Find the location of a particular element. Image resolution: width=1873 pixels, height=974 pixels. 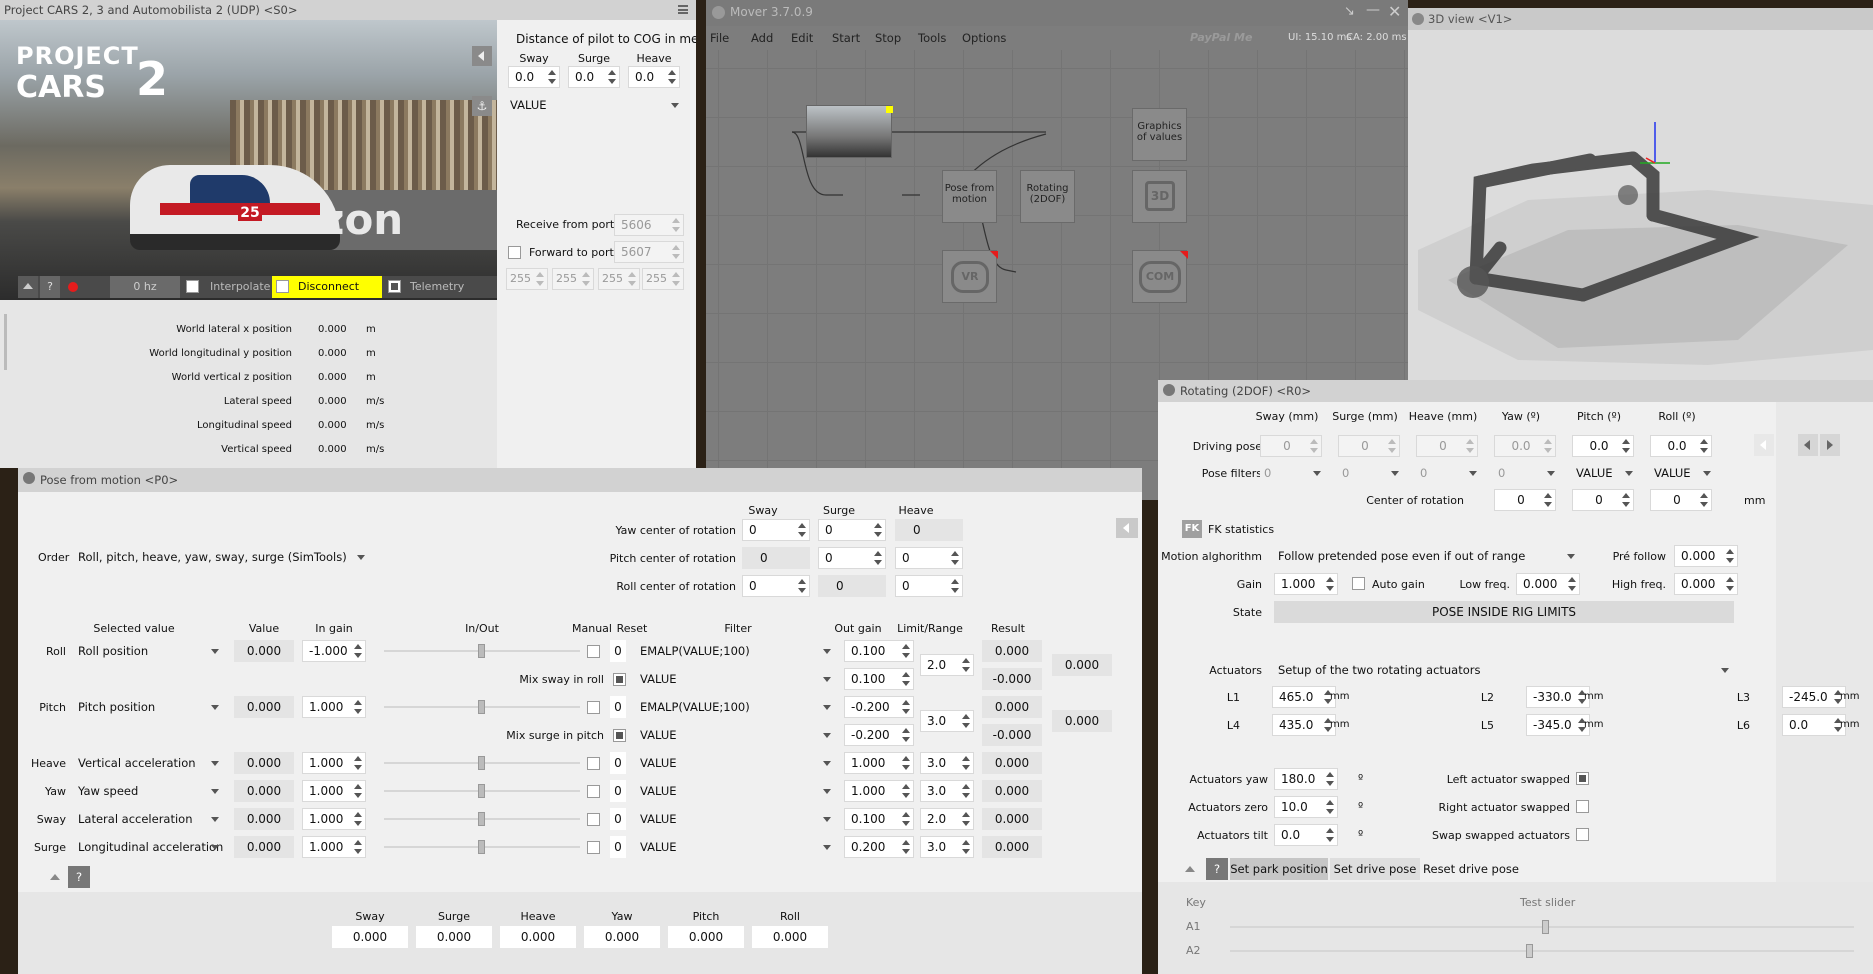

high-freq-input: 0.000 is located at coordinates (1706, 584).